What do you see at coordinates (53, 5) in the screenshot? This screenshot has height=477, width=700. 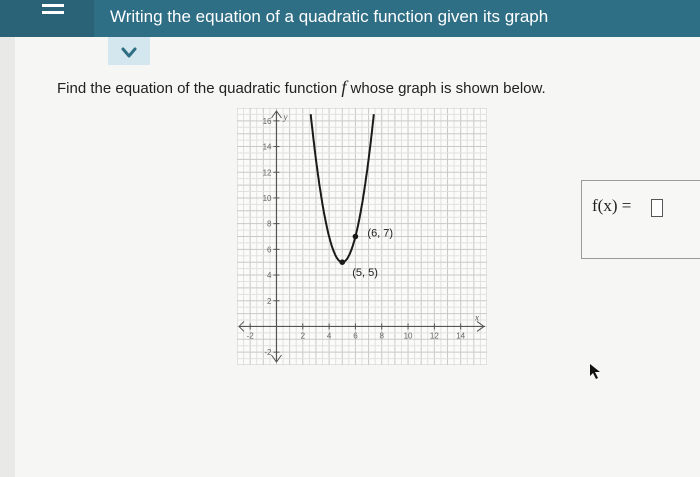 I see `hamburger-icon` at bounding box center [53, 5].